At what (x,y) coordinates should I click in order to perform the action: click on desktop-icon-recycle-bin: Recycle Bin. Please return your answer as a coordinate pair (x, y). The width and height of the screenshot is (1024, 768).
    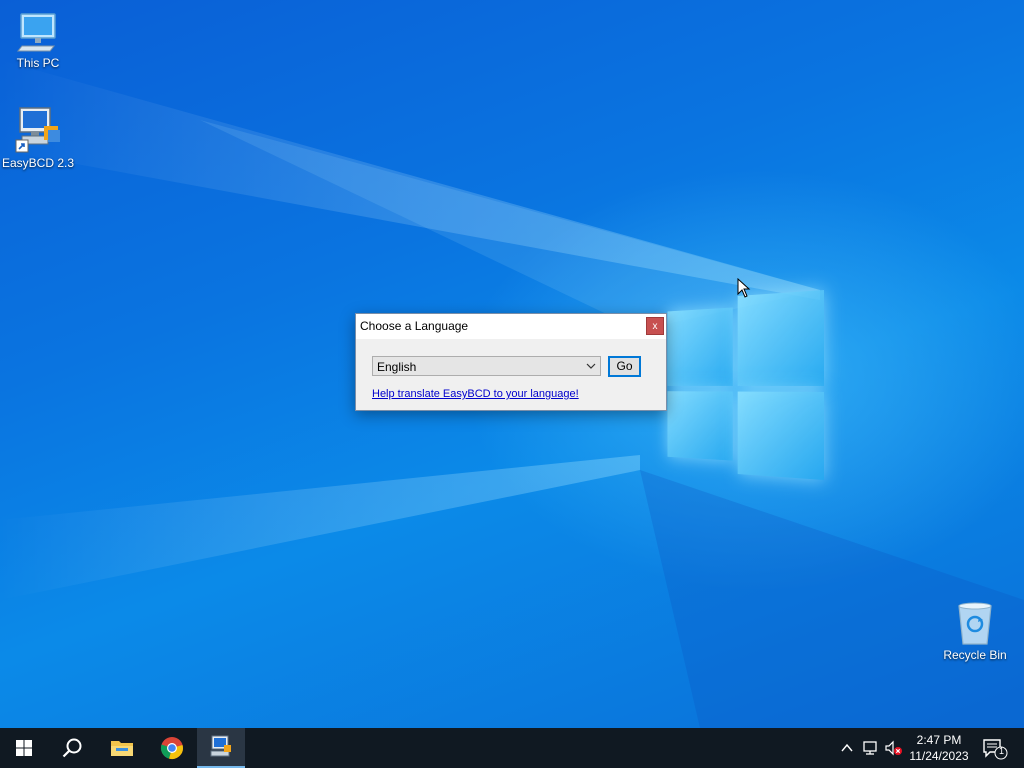
    Looking at the image, I should click on (975, 632).